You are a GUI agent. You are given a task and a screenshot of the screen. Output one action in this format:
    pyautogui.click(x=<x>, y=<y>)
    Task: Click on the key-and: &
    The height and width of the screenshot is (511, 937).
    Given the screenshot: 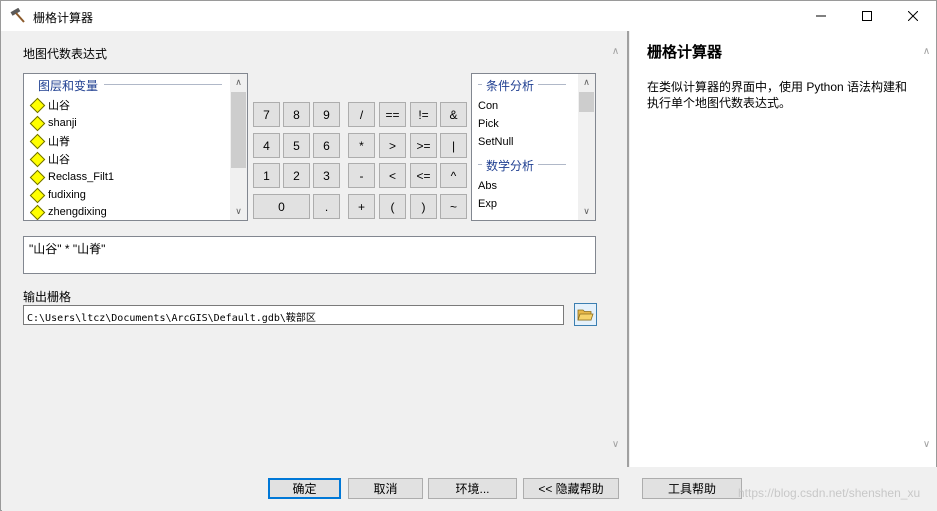 What is the action you would take?
    pyautogui.click(x=453, y=114)
    